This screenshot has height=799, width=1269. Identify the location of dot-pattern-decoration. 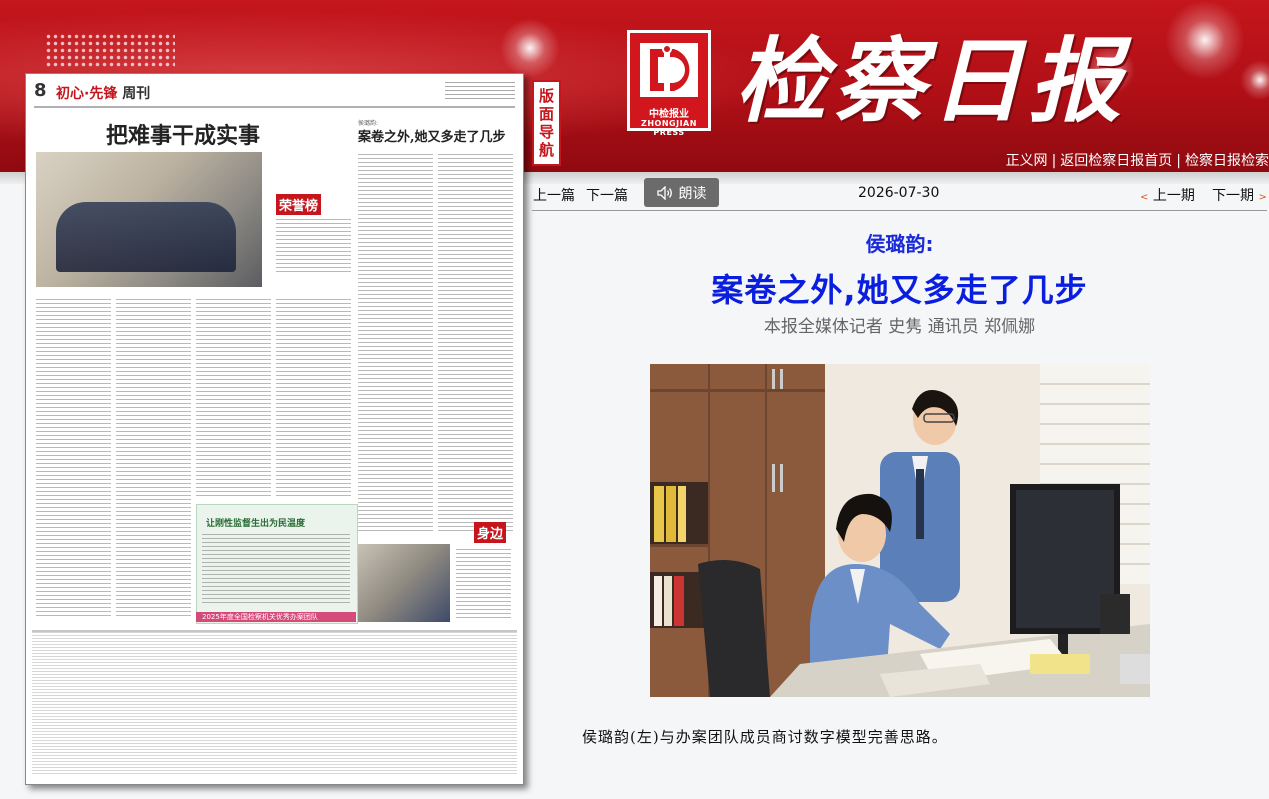
(110, 51).